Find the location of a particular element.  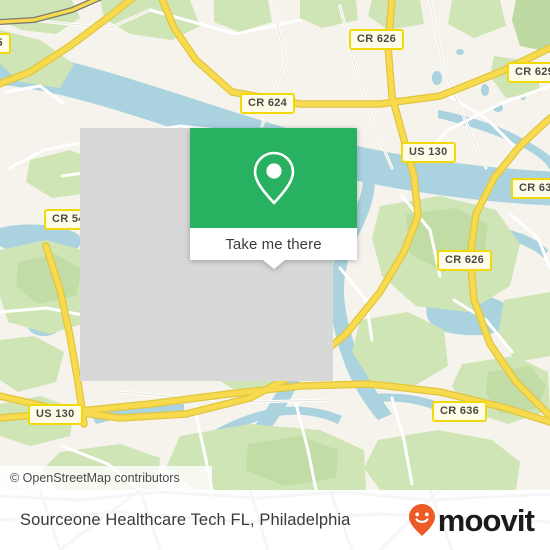

road-shield: CR 624 is located at coordinates (268, 103).